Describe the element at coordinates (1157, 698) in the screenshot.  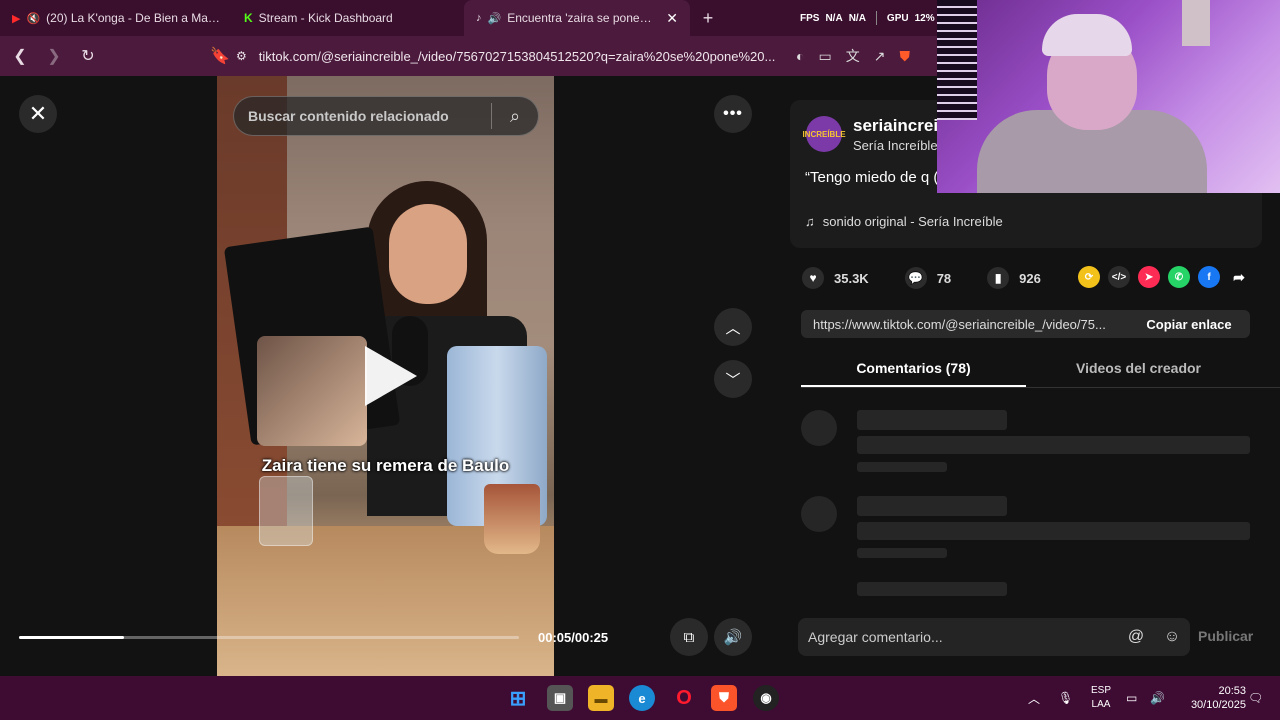
I see `speaker-icon: 🔊` at that location.